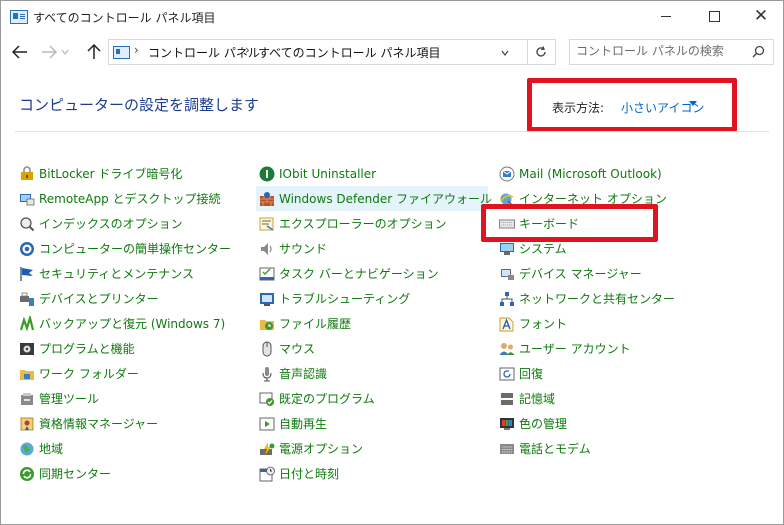 The height and width of the screenshot is (525, 784). I want to click on taskbar-icon, so click(267, 273).